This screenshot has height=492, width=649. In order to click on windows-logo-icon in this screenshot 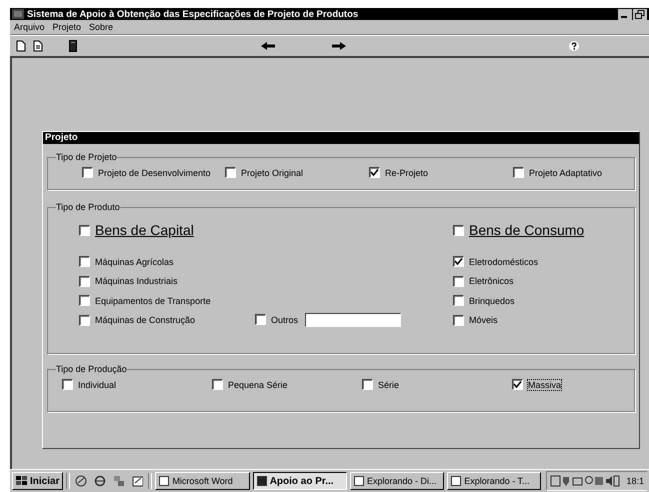, I will do `click(21, 481)`.